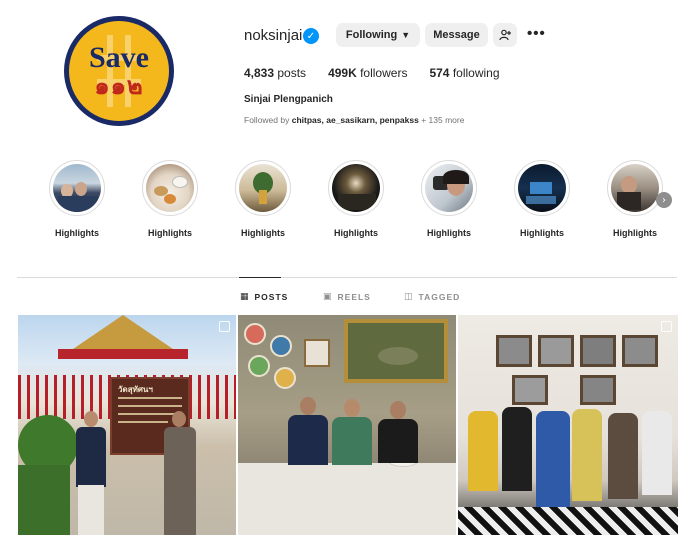 The height and width of the screenshot is (536, 700). What do you see at coordinates (135, 389) in the screenshot?
I see `sign-text: วัดสุทัศนฯ` at bounding box center [135, 389].